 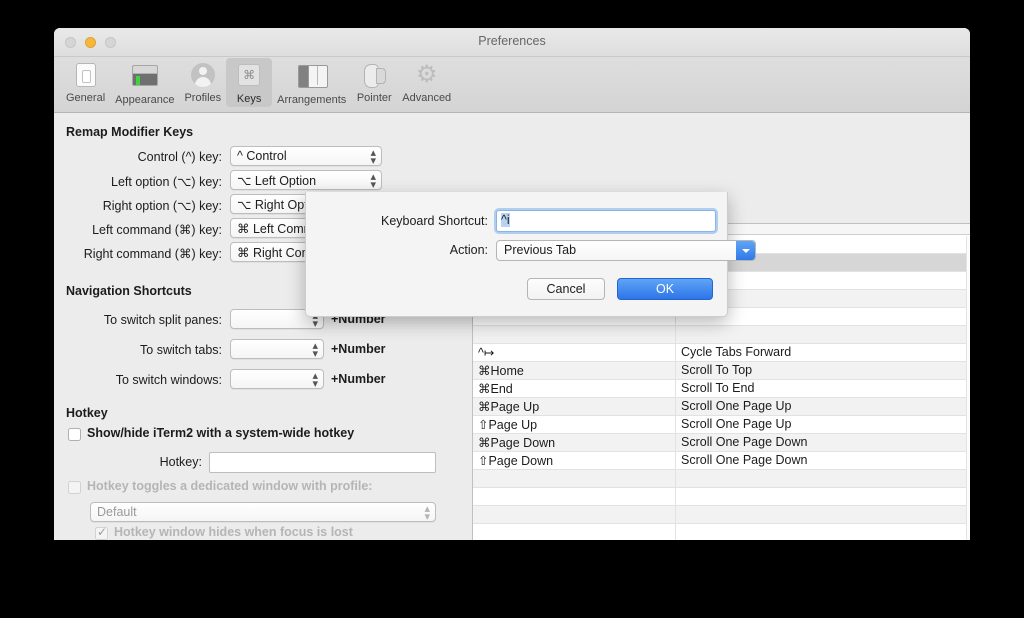 What do you see at coordinates (574, 442) in the screenshot?
I see `cell-keyboard-shortcut: ⌘Page Down` at bounding box center [574, 442].